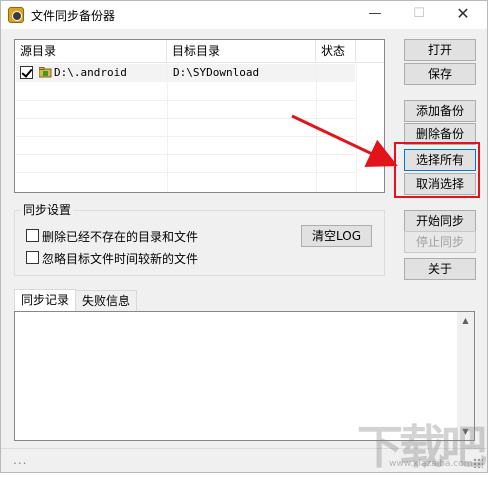 The width and height of the screenshot is (488, 477). I want to click on annotation-highlight-box, so click(437, 170).